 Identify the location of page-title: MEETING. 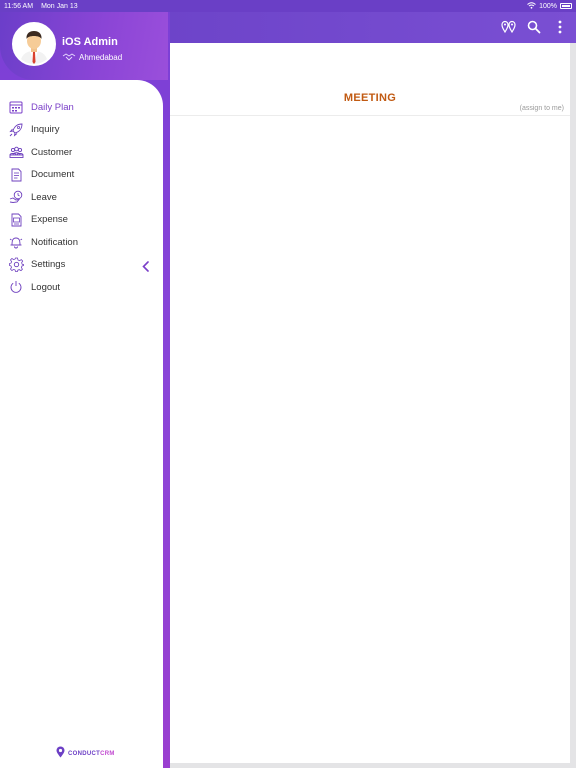
(370, 98).